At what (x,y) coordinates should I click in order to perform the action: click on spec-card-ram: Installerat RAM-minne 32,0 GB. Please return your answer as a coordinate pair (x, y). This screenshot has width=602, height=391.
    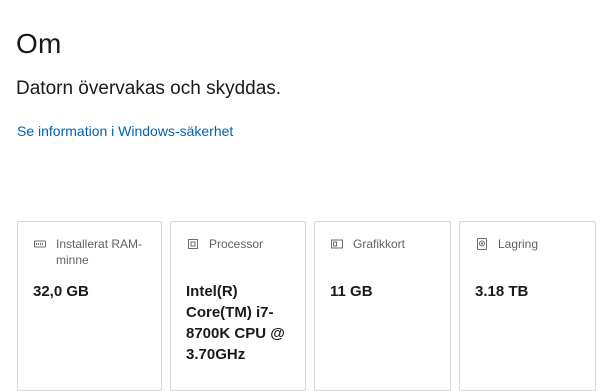
    Looking at the image, I should click on (89, 306).